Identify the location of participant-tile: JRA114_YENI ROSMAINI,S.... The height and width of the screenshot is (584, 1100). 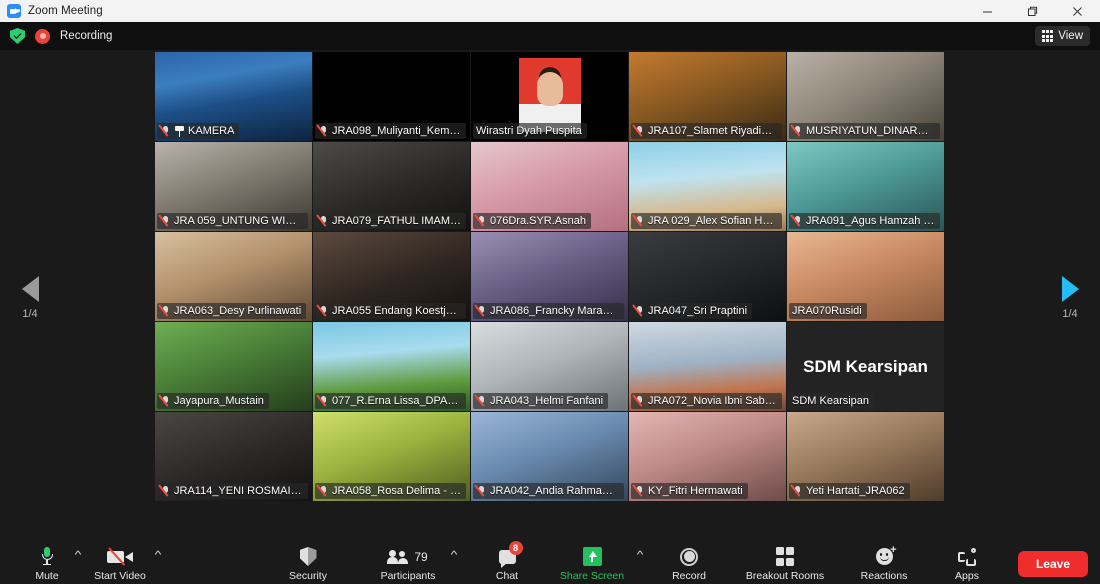
(233, 456).